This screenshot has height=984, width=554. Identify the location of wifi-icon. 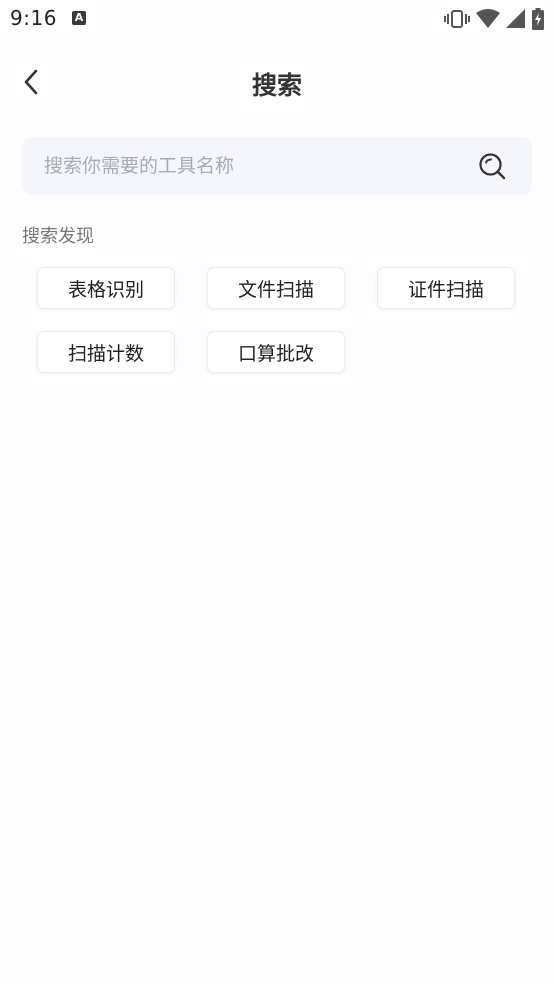
(488, 18).